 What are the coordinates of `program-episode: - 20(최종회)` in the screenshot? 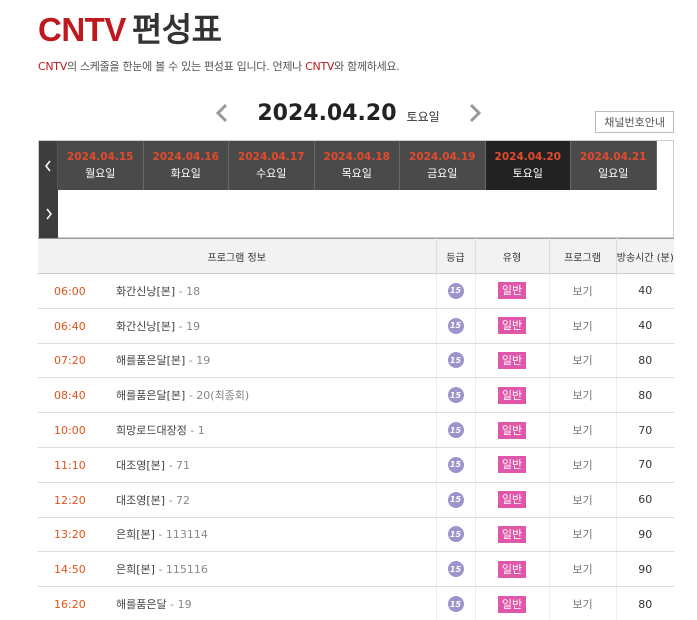 It's located at (217, 396).